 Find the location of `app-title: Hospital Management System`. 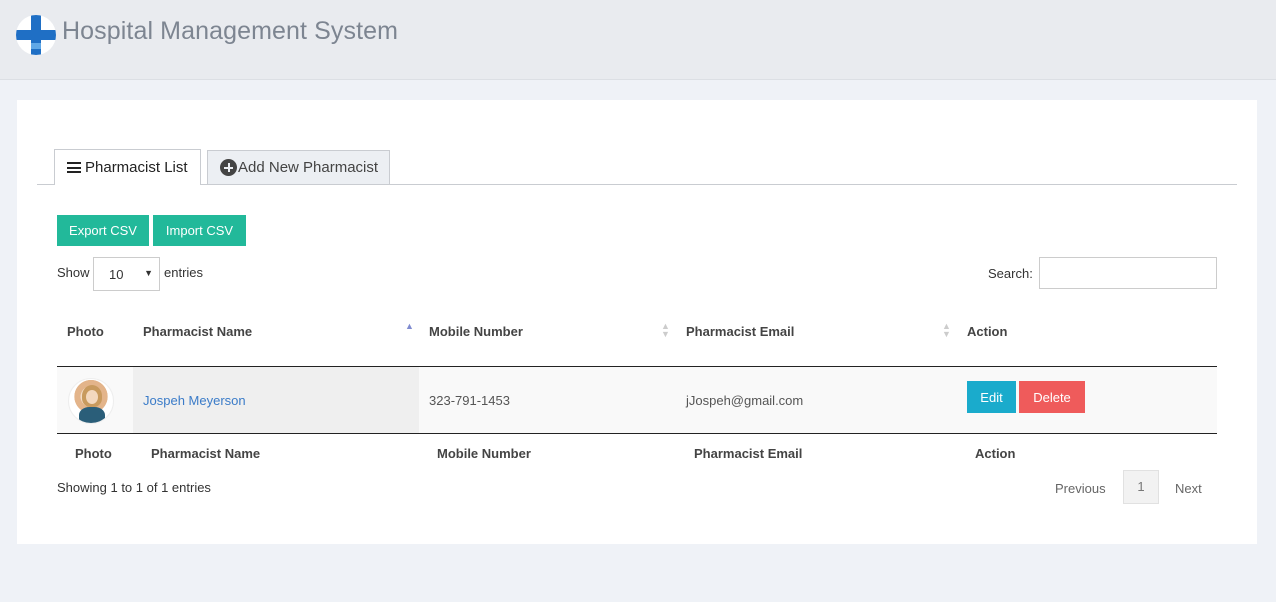

app-title: Hospital Management System is located at coordinates (230, 31).